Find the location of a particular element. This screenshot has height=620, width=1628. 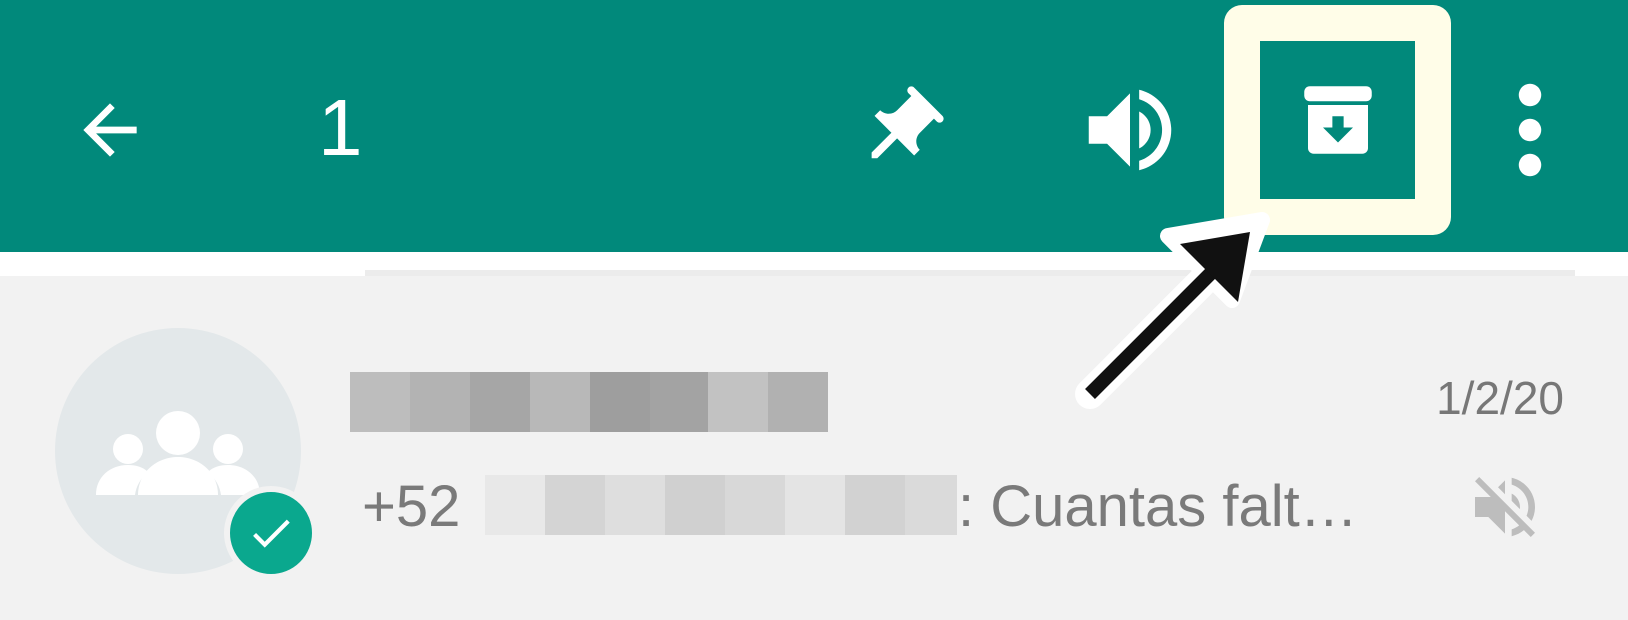

selected-count: 1 is located at coordinates (340, 127).